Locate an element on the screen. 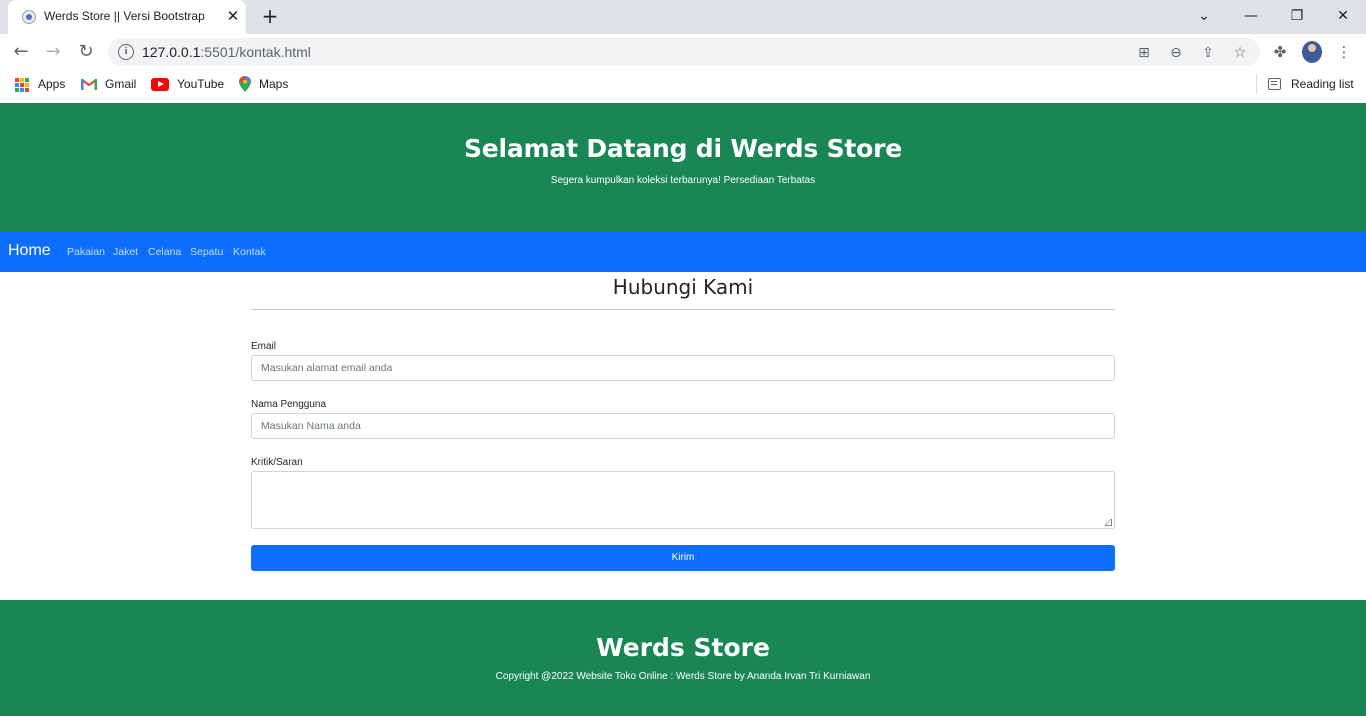  url-text: 127.0.0.1:5501/kontak.html is located at coordinates (226, 52).